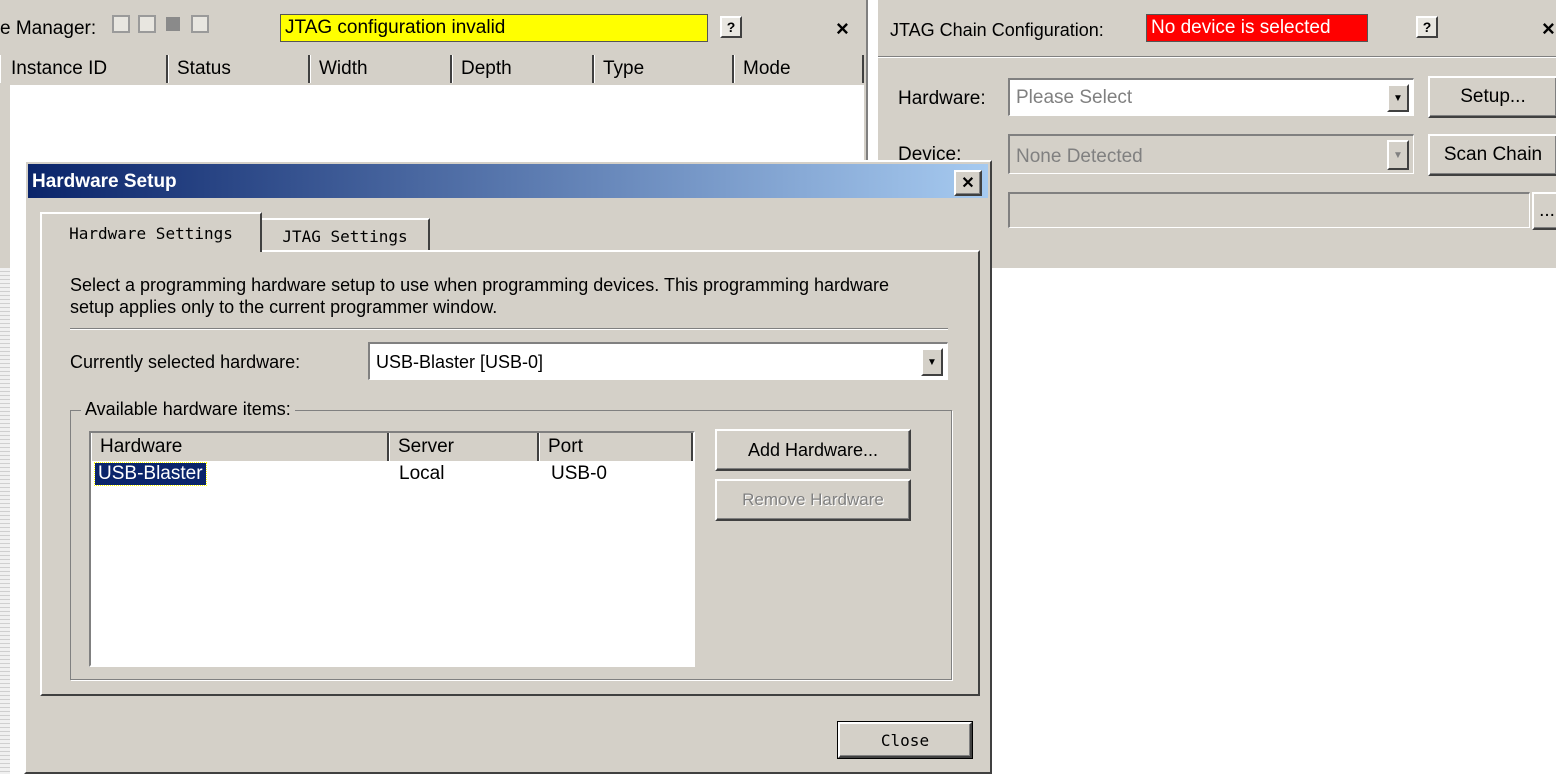 Image resolution: width=1556 pixels, height=774 pixels. What do you see at coordinates (464, 447) in the screenshot?
I see `column-header-server: Server` at bounding box center [464, 447].